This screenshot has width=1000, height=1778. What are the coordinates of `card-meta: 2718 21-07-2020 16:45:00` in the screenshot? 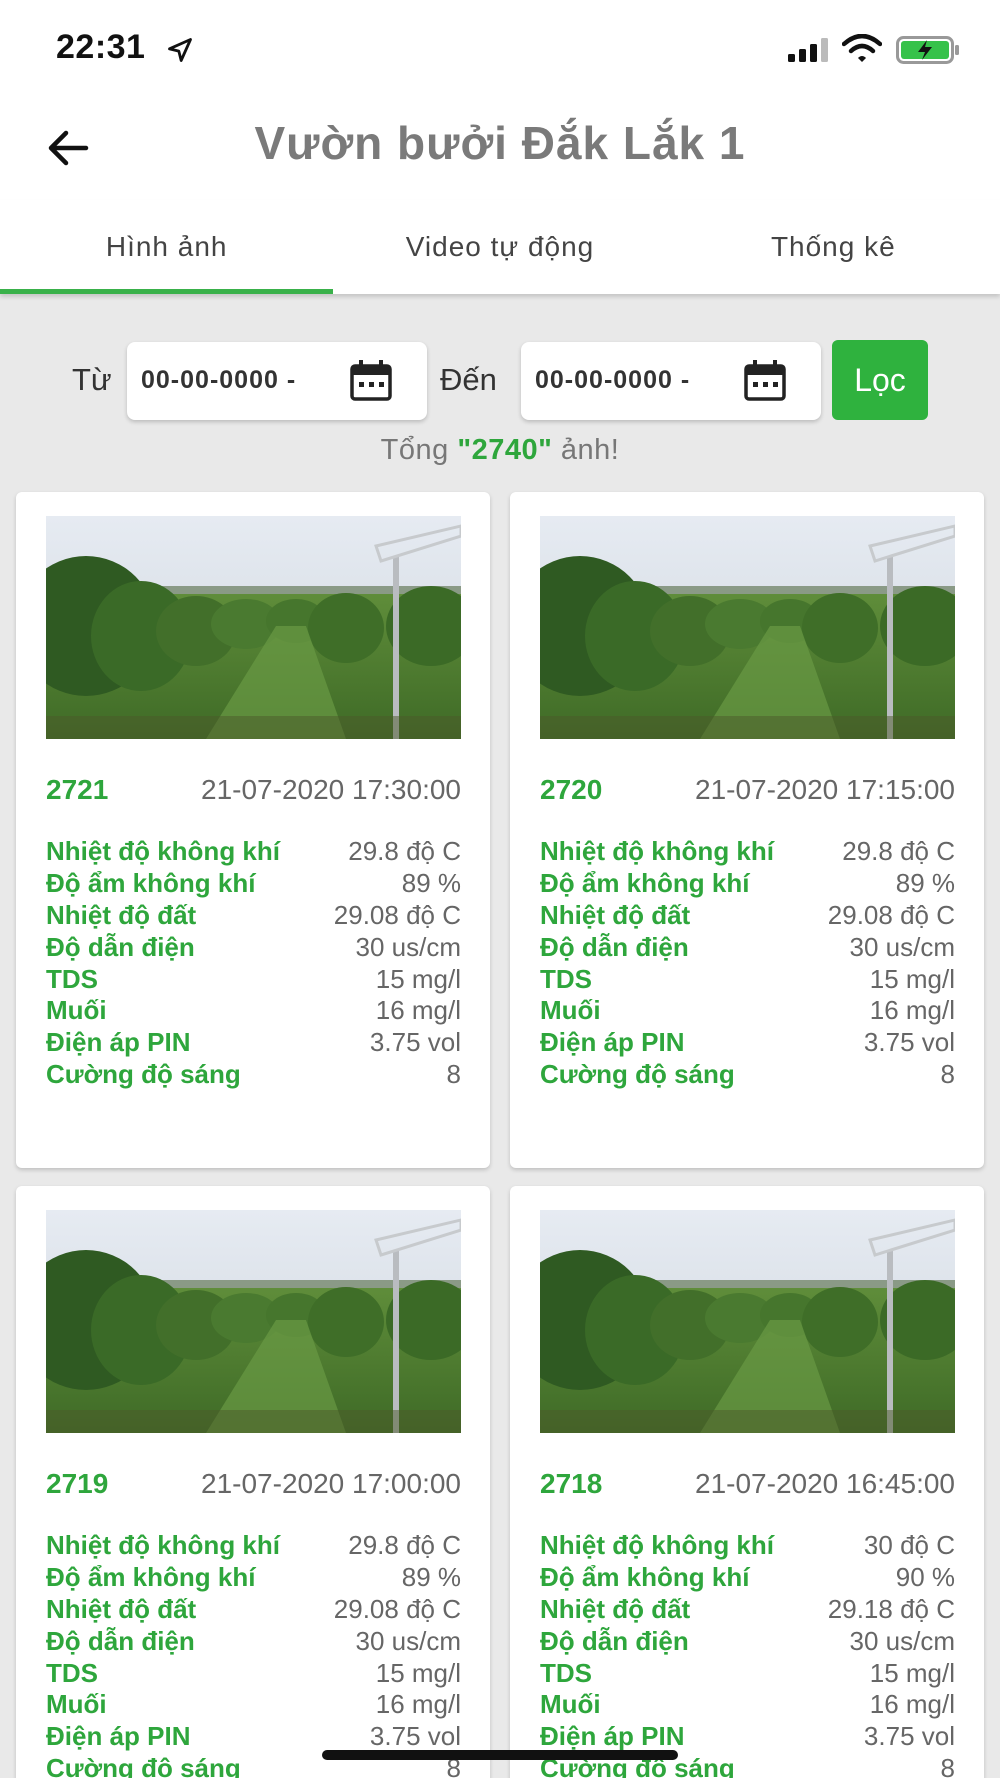 It's located at (747, 1488).